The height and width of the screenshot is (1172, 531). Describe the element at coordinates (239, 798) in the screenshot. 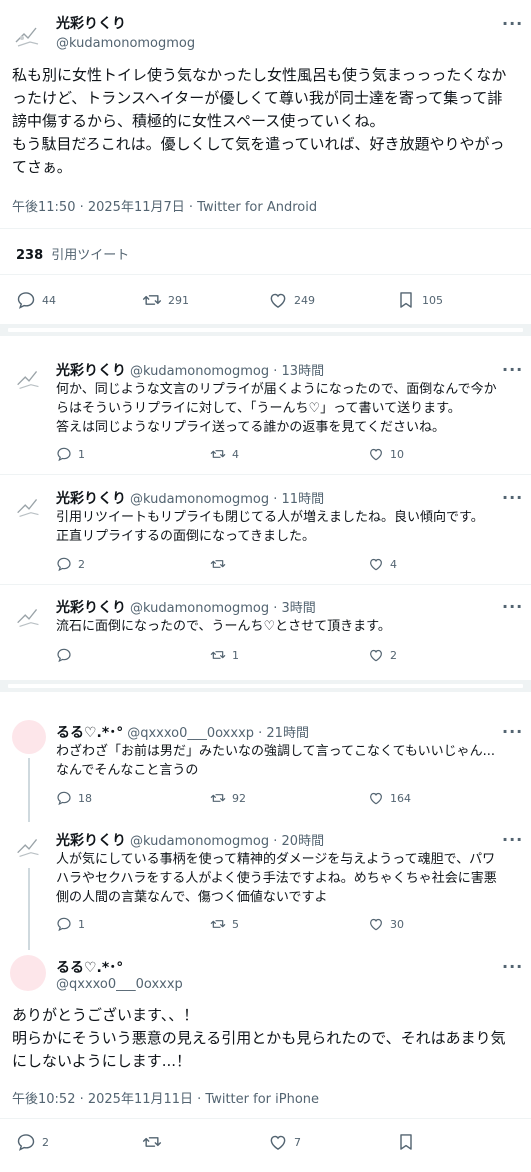

I see `retweet-count: 92` at that location.